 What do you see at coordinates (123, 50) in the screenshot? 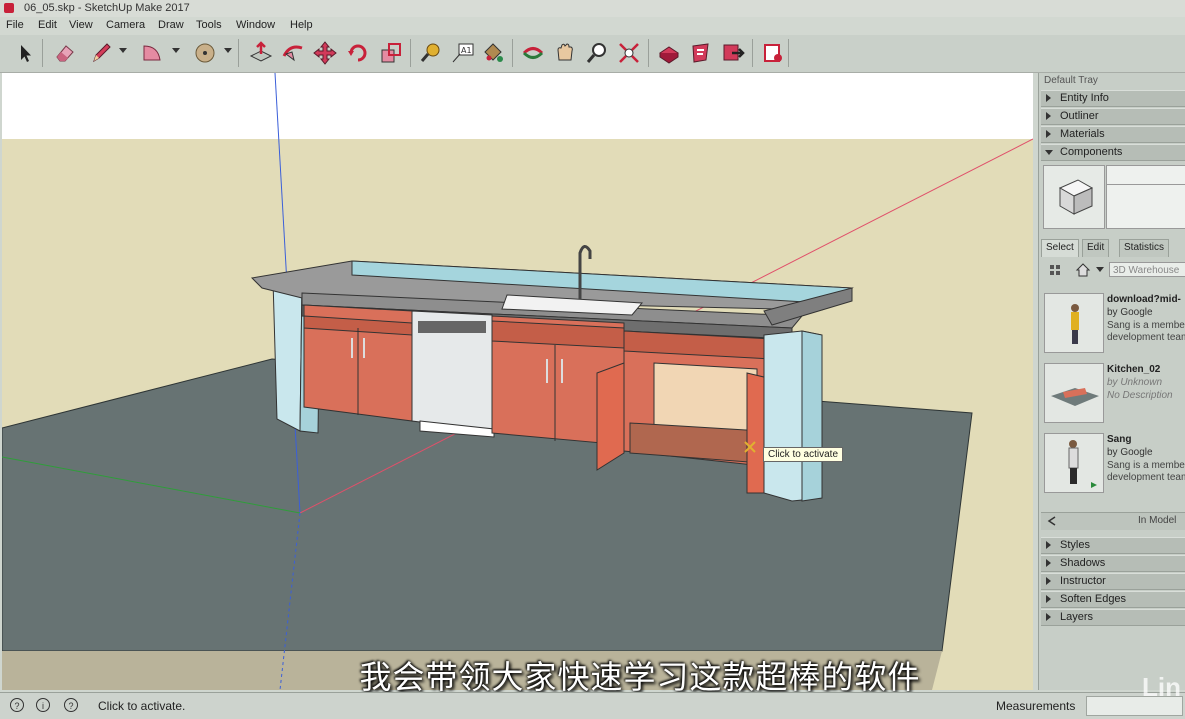
I see `pencil-dropdown-icon` at bounding box center [123, 50].